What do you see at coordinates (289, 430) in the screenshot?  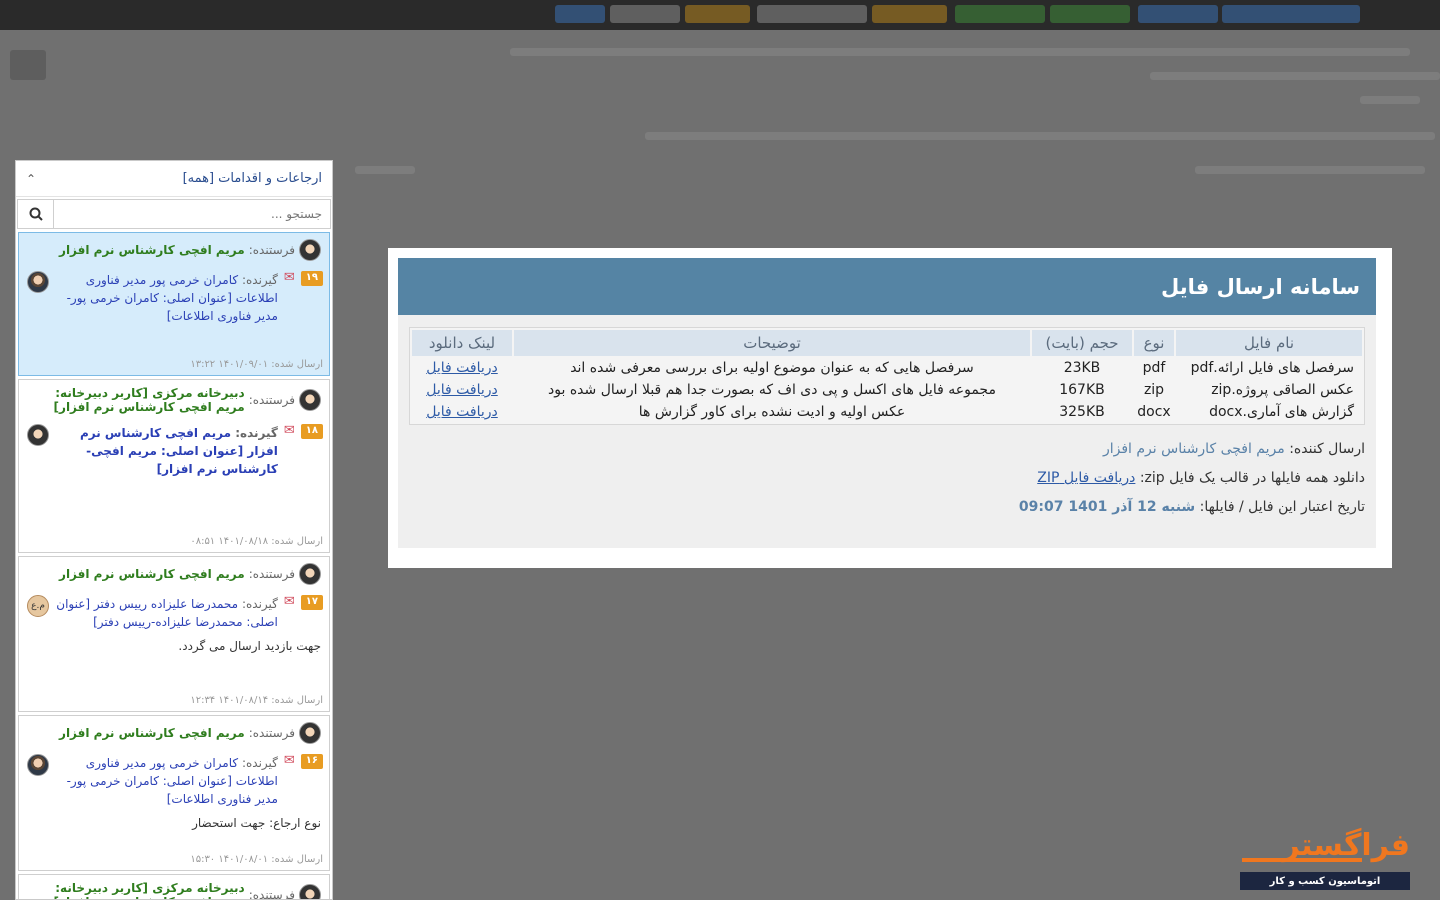 I see `envelope-open-icon: ✉` at bounding box center [289, 430].